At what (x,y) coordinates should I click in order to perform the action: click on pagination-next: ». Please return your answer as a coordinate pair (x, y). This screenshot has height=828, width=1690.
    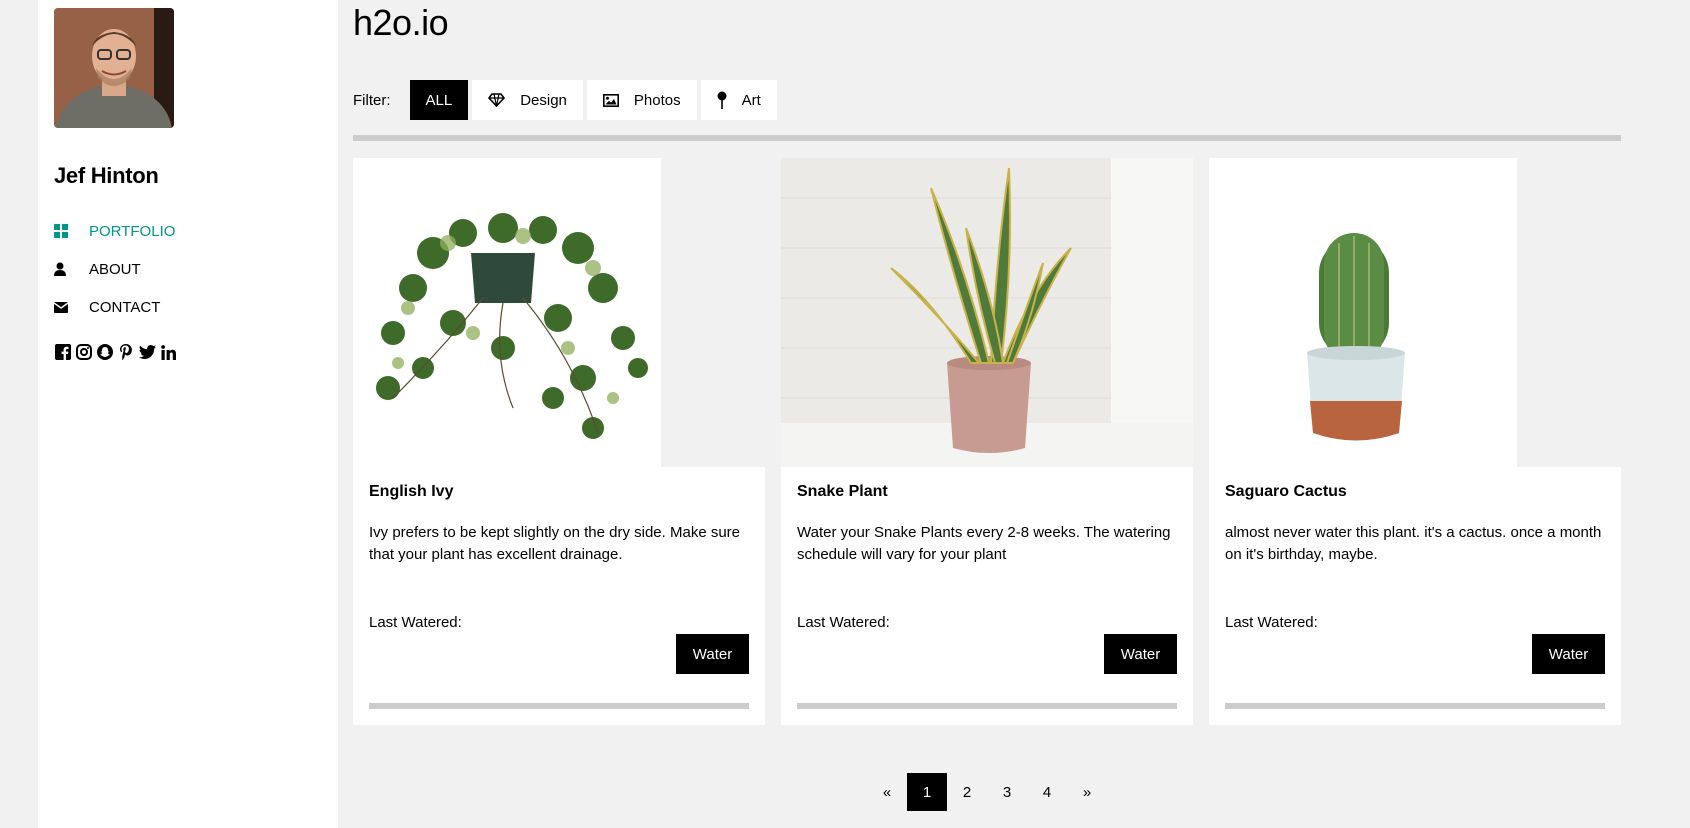
    Looking at the image, I should click on (1087, 792).